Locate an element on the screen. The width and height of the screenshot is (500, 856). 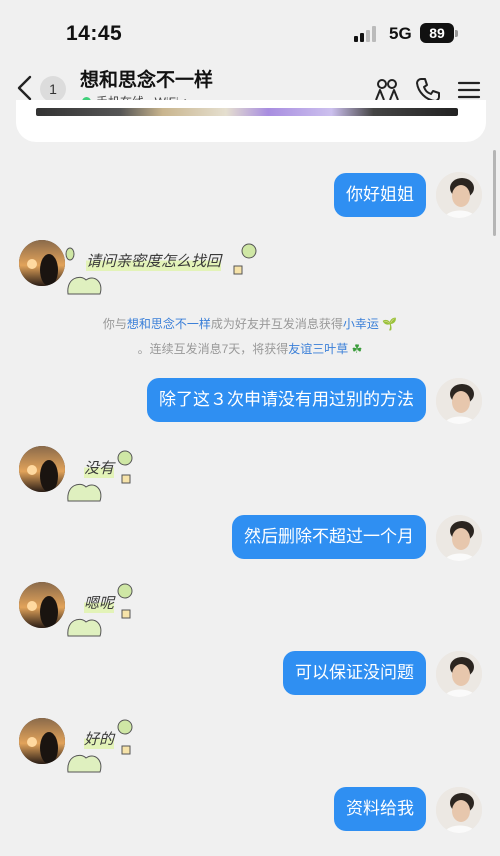
notice-name-link: 想和思念不一样 is located at coordinates (169, 324).